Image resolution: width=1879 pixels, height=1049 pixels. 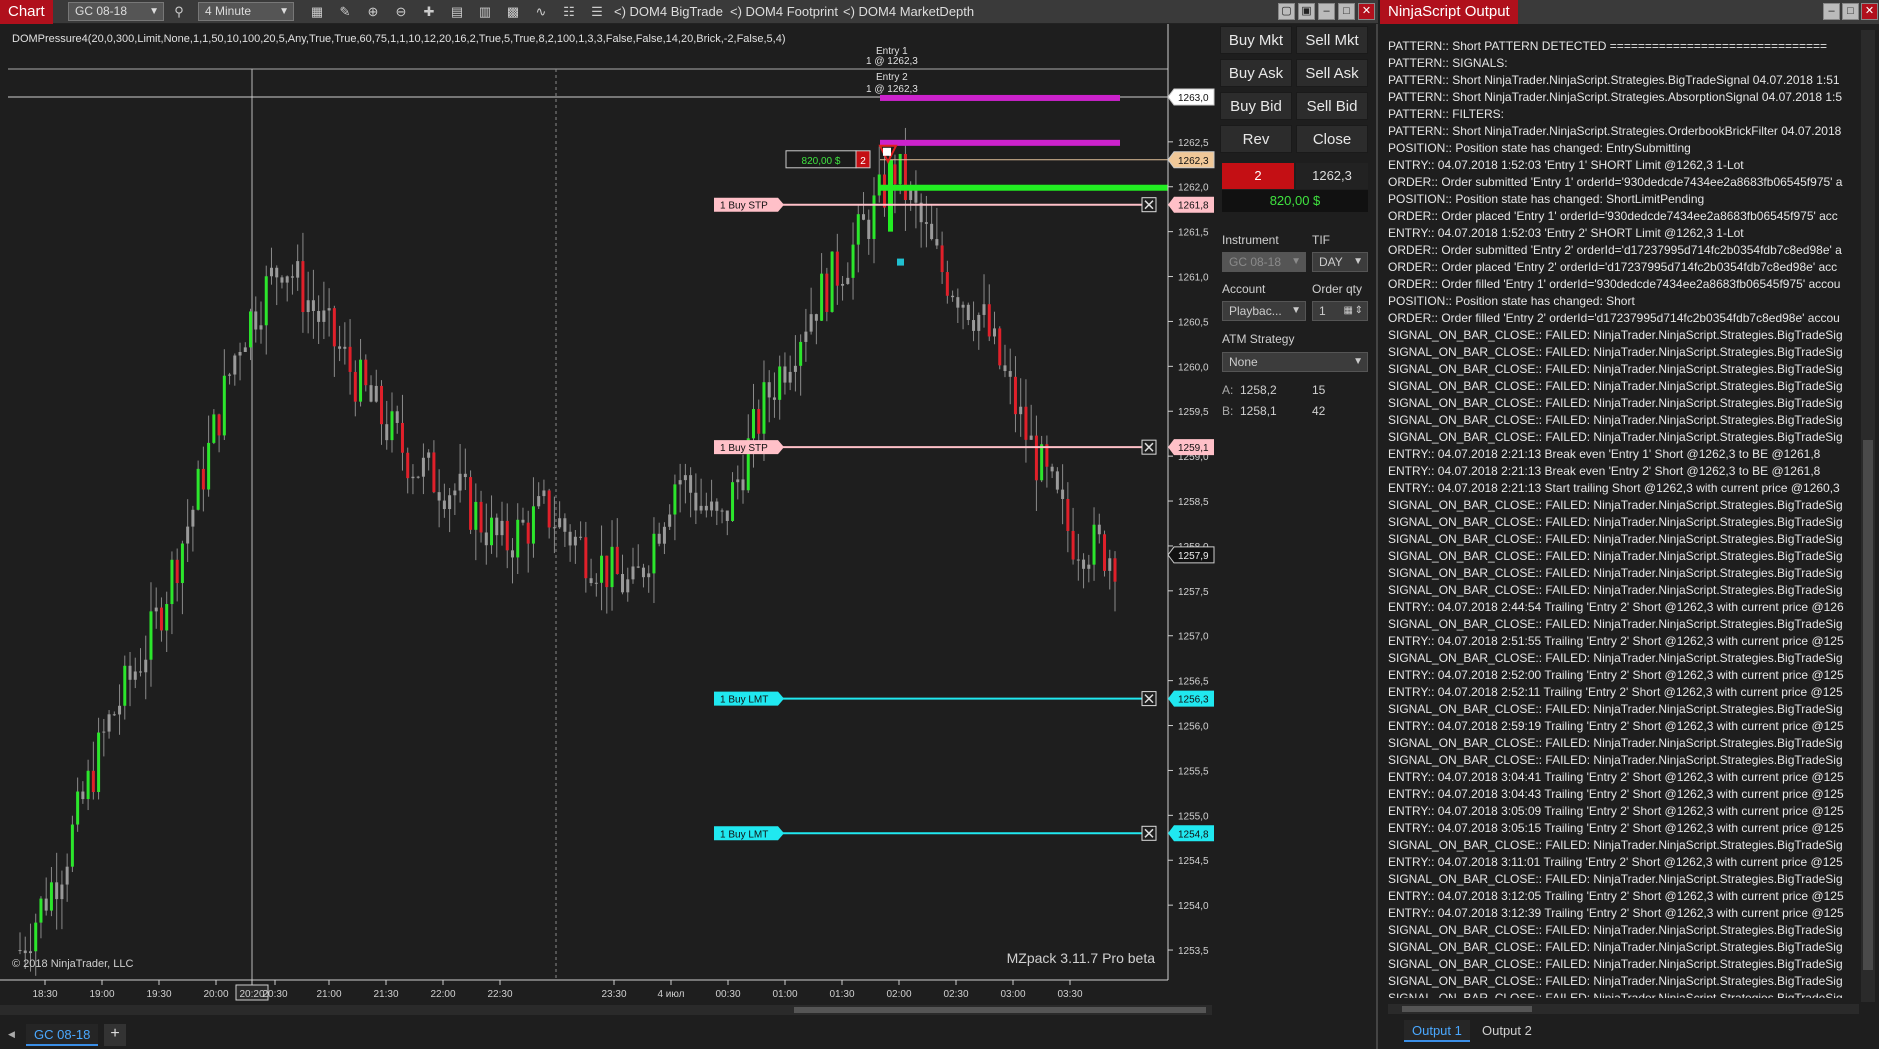 I want to click on tab-output-2: Output 2, so click(x=1507, y=1031).